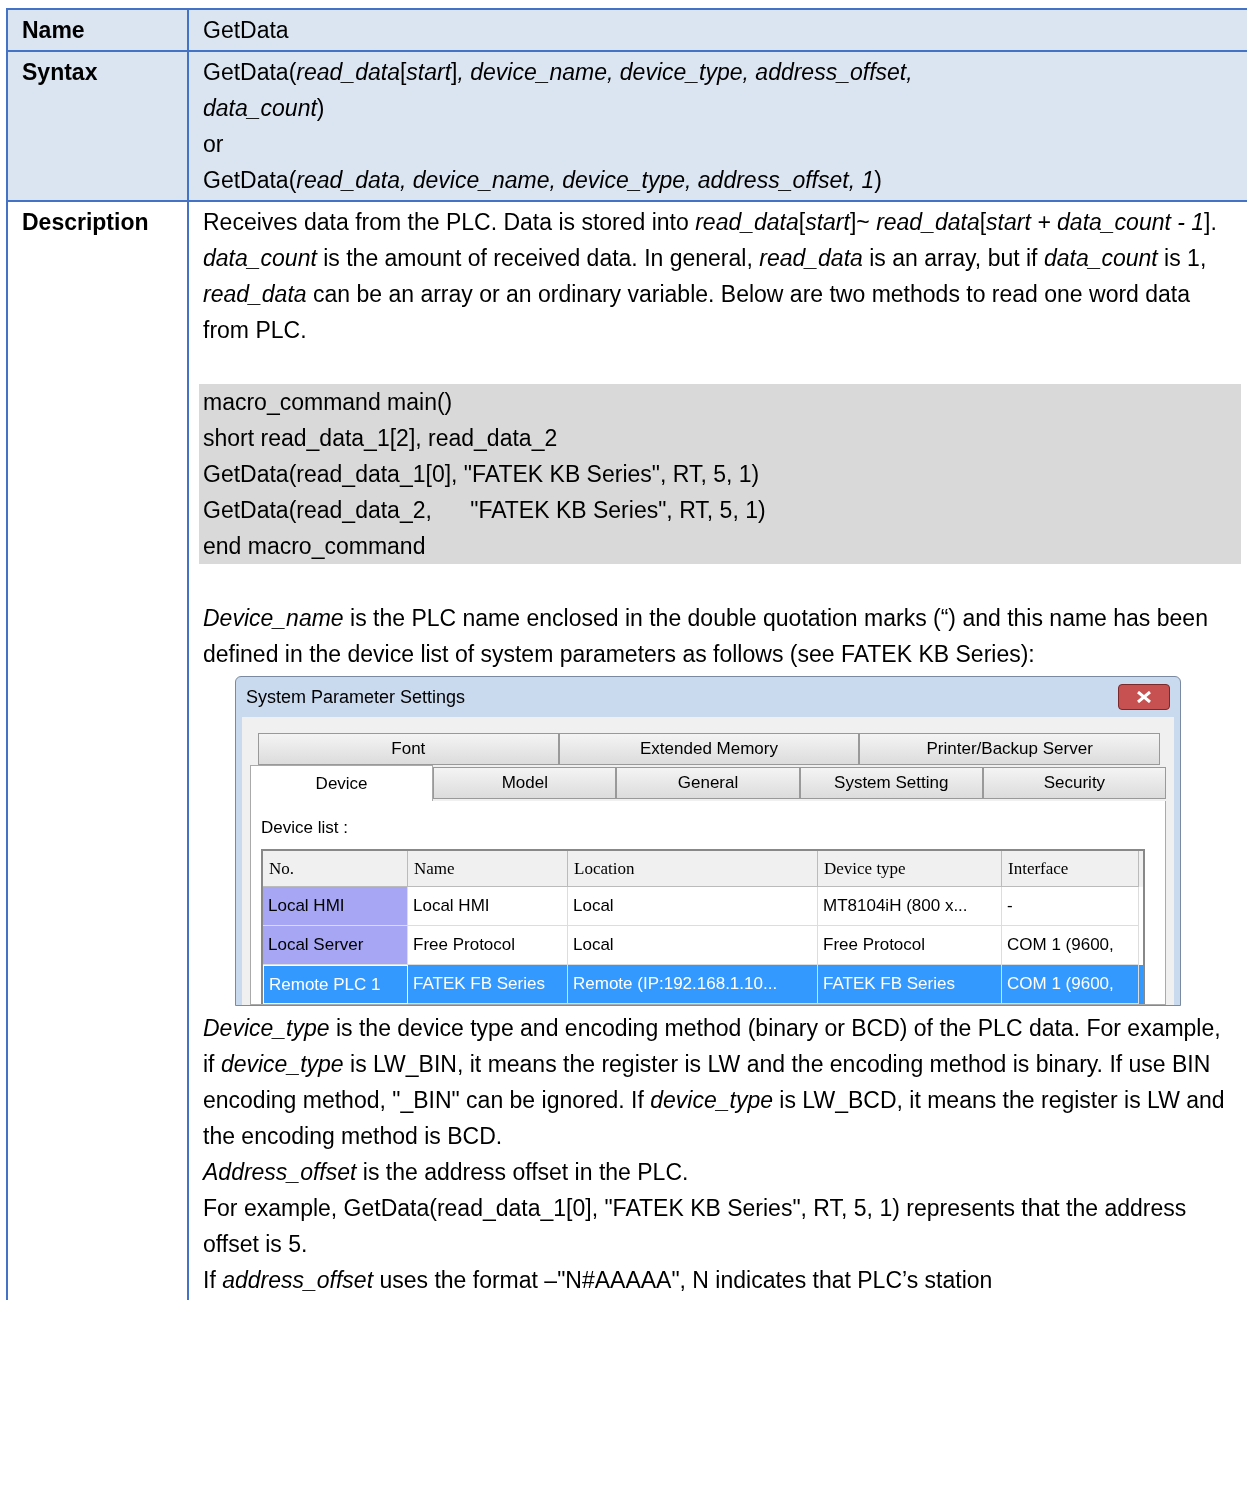 This screenshot has height=1506, width=1247. I want to click on syntax-line: GetData, so click(246, 30).